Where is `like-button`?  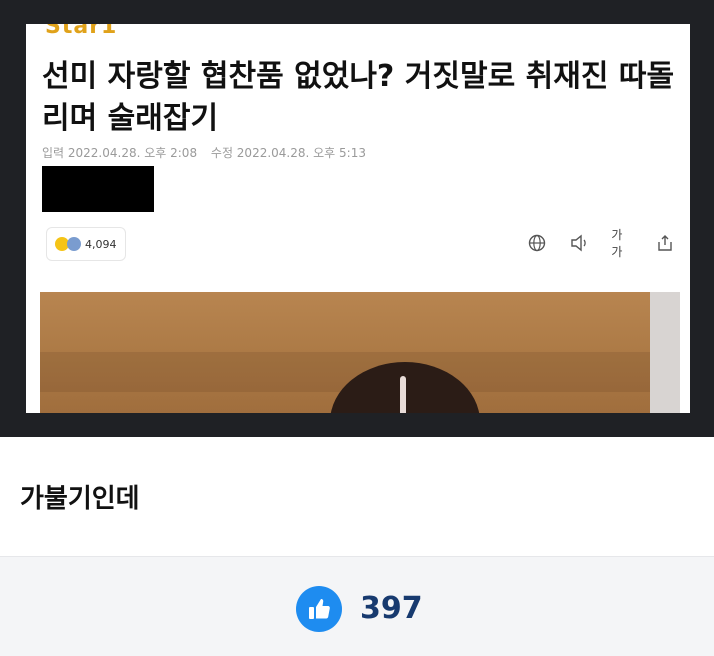 like-button is located at coordinates (319, 609).